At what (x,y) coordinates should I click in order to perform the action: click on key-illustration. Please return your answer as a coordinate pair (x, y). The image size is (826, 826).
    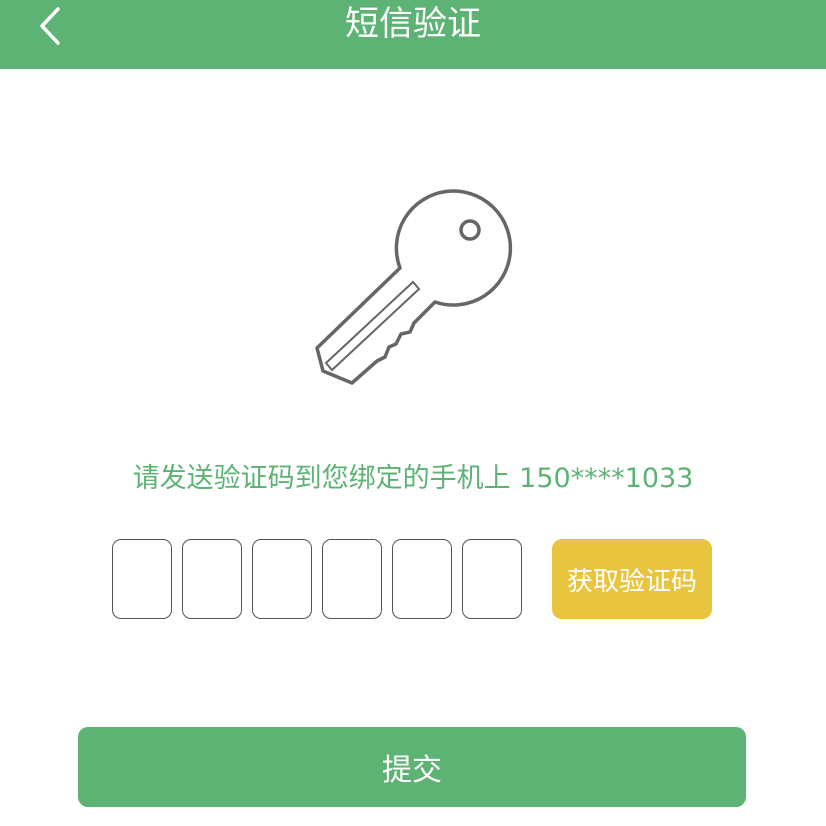
    Looking at the image, I should click on (410, 290).